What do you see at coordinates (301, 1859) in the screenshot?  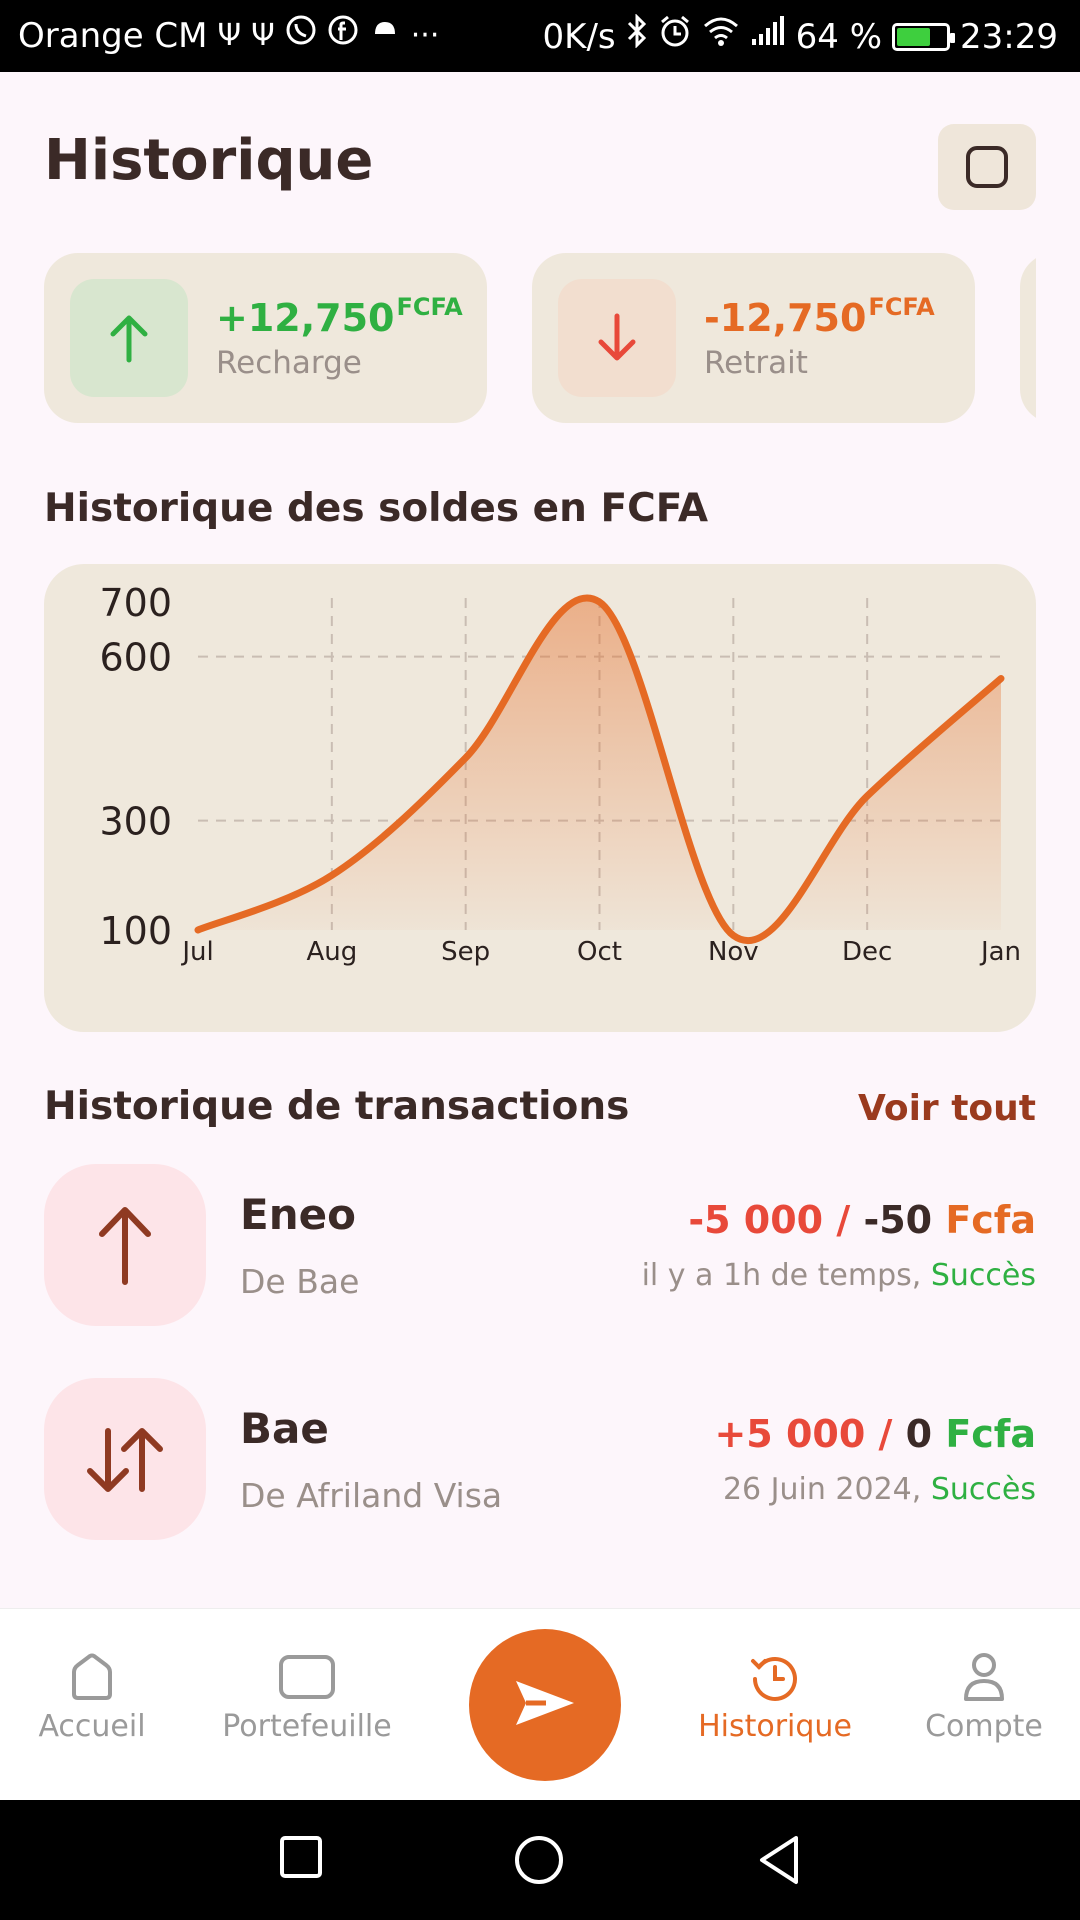 I see `recents-button` at bounding box center [301, 1859].